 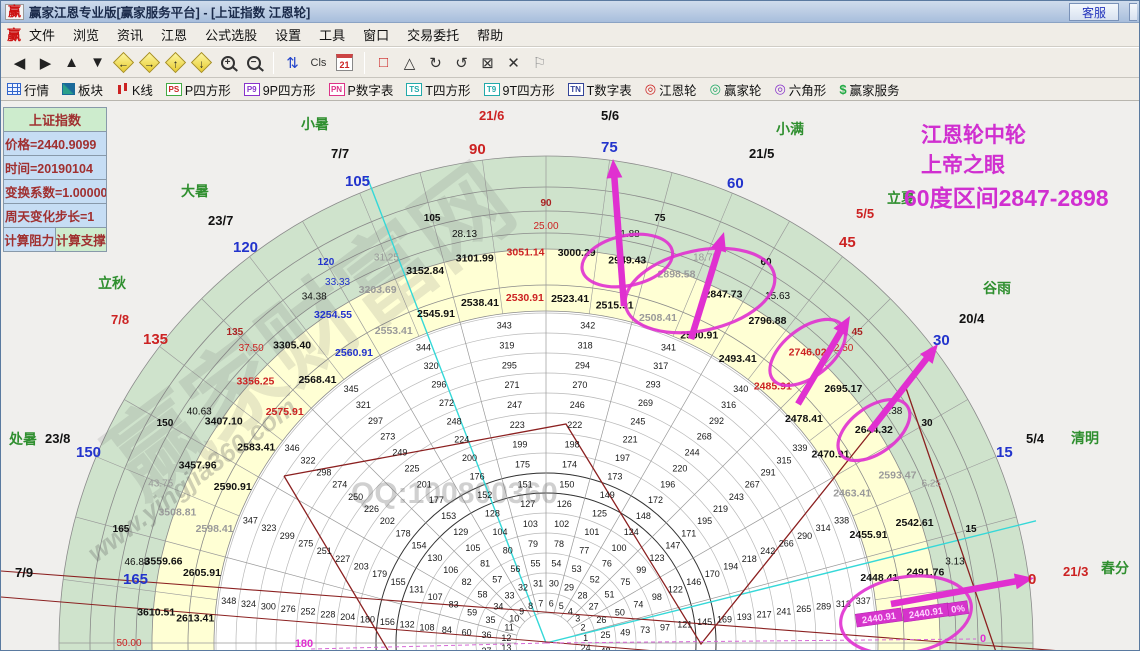 What do you see at coordinates (305, 544) in the screenshot?
I see `svg-text: 275` at bounding box center [305, 544].